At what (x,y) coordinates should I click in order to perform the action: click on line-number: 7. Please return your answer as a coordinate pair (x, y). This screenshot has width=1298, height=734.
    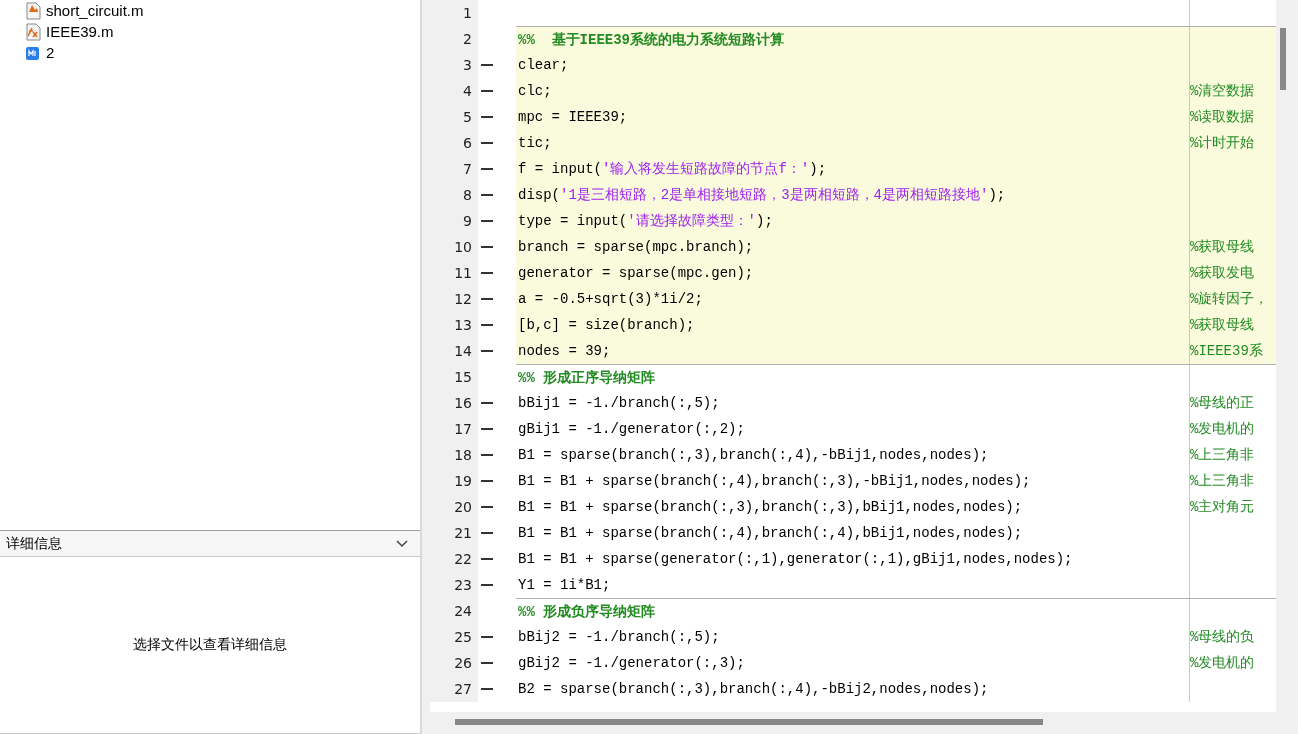
    Looking at the image, I should click on (454, 169).